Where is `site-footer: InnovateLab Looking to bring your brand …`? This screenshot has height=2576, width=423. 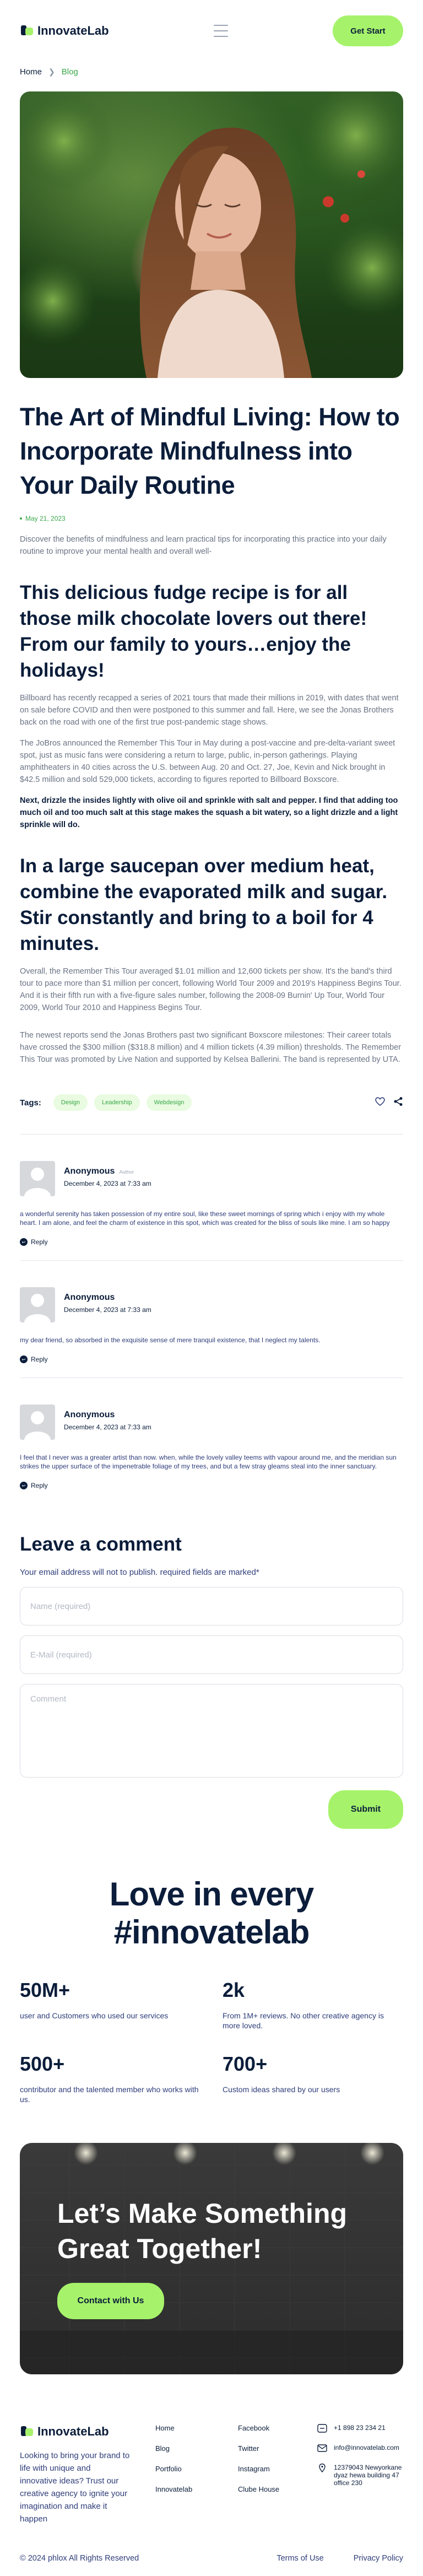 site-footer: InnovateLab Looking to bring your brand … is located at coordinates (211, 2500).